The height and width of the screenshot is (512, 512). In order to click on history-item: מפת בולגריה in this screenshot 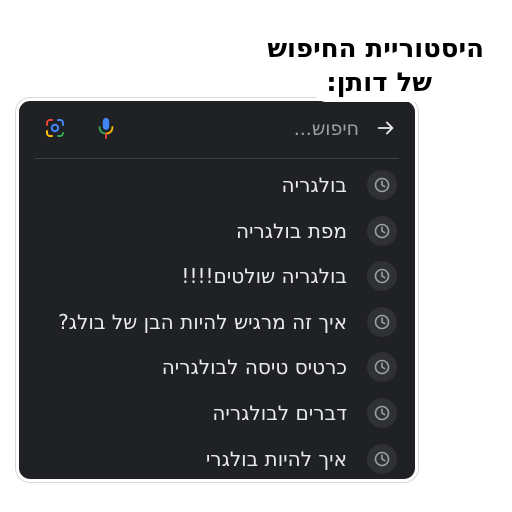, I will do `click(217, 232)`.